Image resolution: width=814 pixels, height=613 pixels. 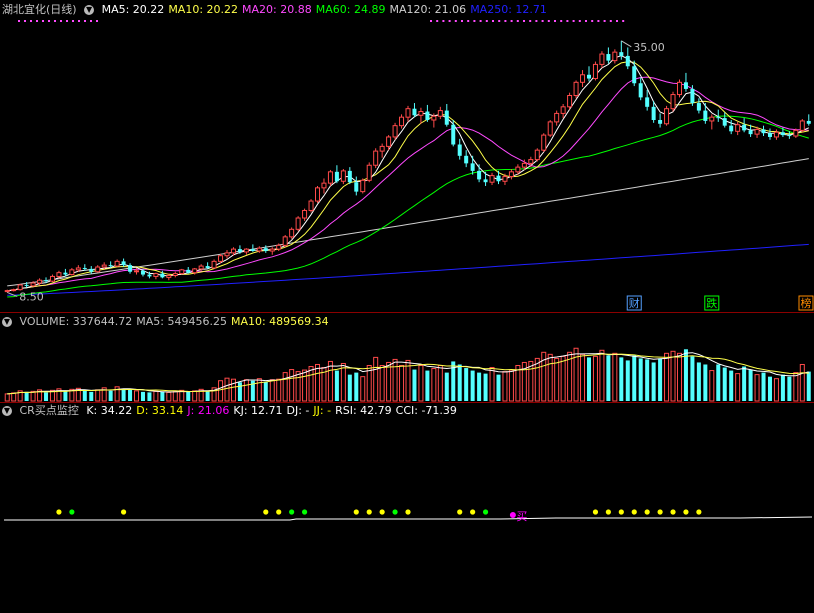 I want to click on indicator-legend-item-7: CCI: -71.39, so click(x=426, y=410).